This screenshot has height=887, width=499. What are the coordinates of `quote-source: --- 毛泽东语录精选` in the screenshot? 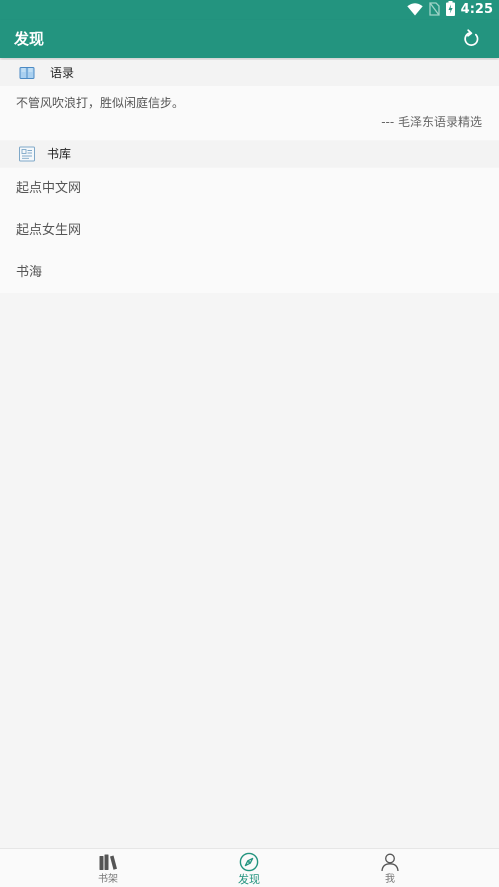 It's located at (431, 122).